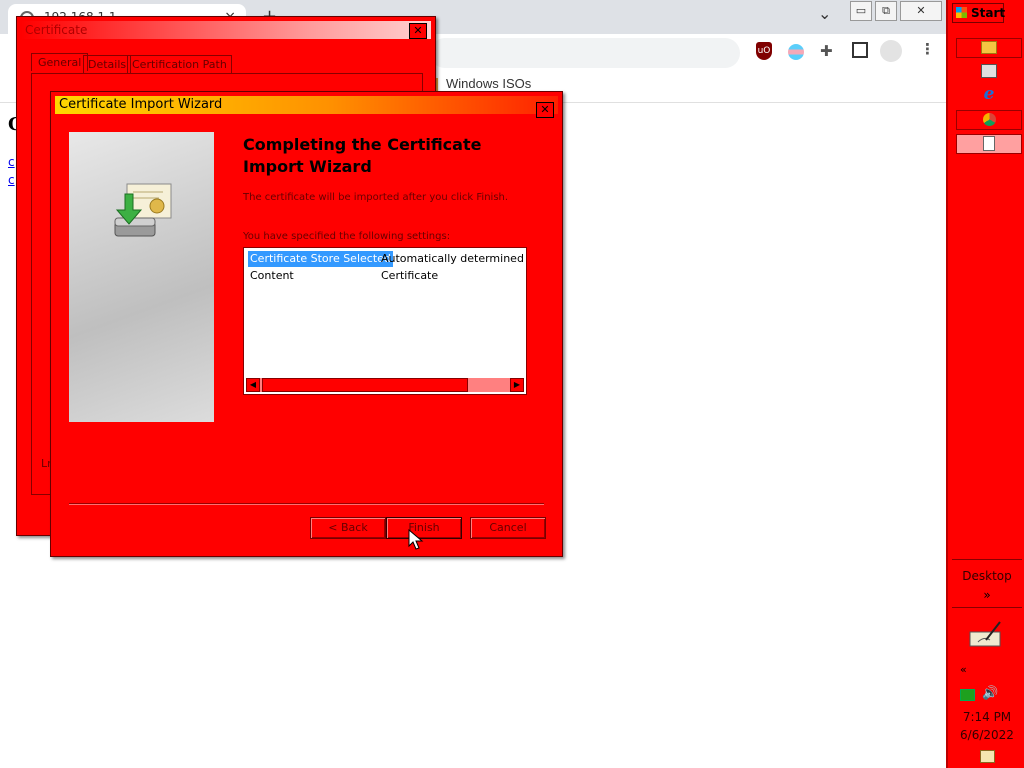  I want to click on wizard-divider, so click(306, 504).